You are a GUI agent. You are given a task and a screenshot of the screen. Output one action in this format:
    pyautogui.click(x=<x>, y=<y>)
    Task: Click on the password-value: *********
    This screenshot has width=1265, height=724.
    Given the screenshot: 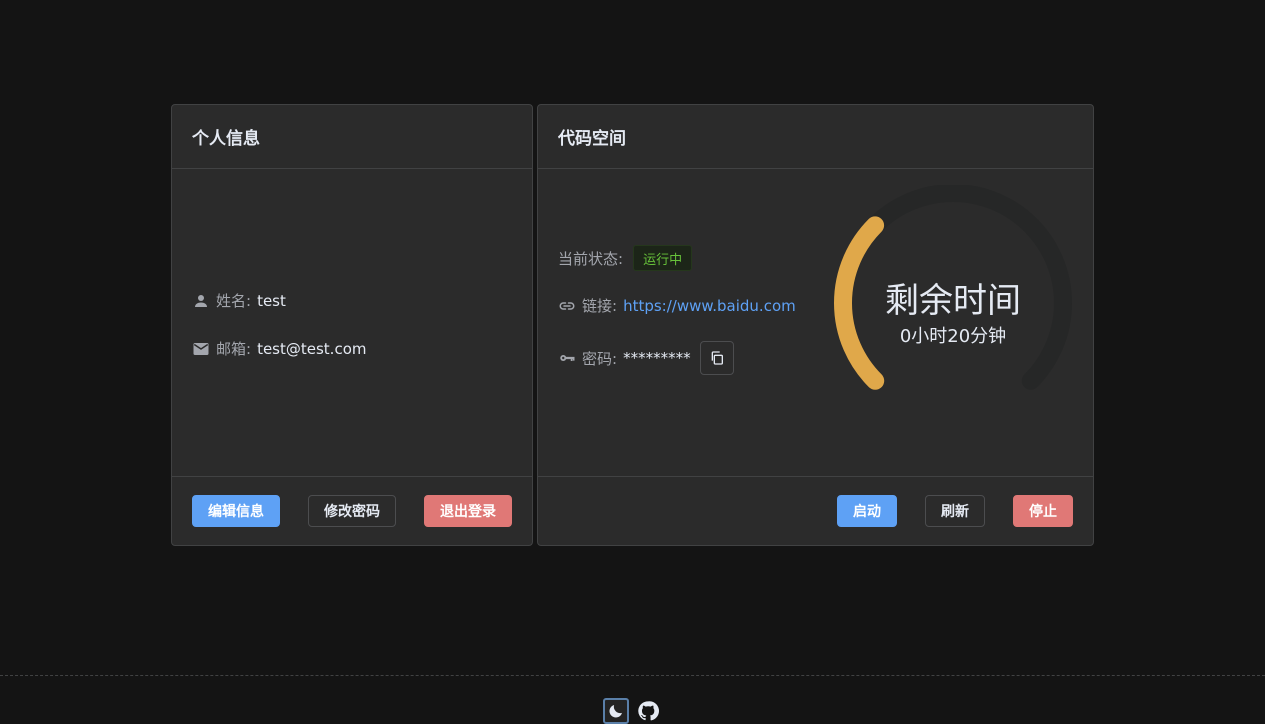 What is the action you would take?
    pyautogui.click(x=657, y=358)
    